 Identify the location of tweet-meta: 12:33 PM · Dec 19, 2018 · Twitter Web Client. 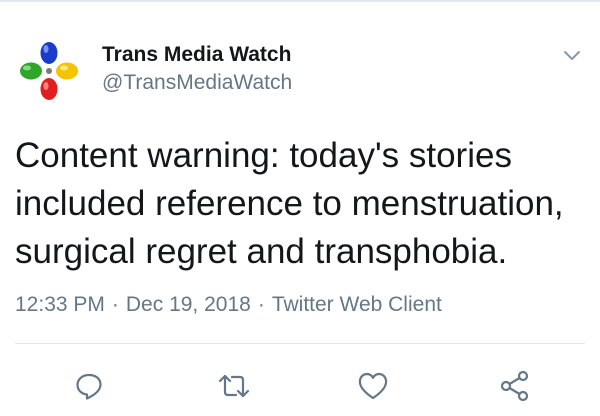
(228, 305).